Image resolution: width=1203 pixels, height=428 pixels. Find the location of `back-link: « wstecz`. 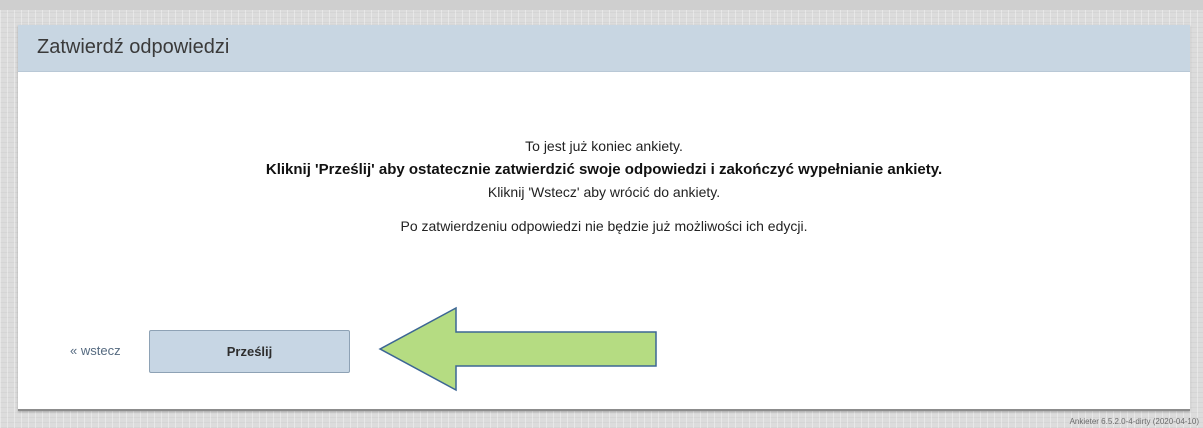

back-link: « wstecz is located at coordinates (95, 350).